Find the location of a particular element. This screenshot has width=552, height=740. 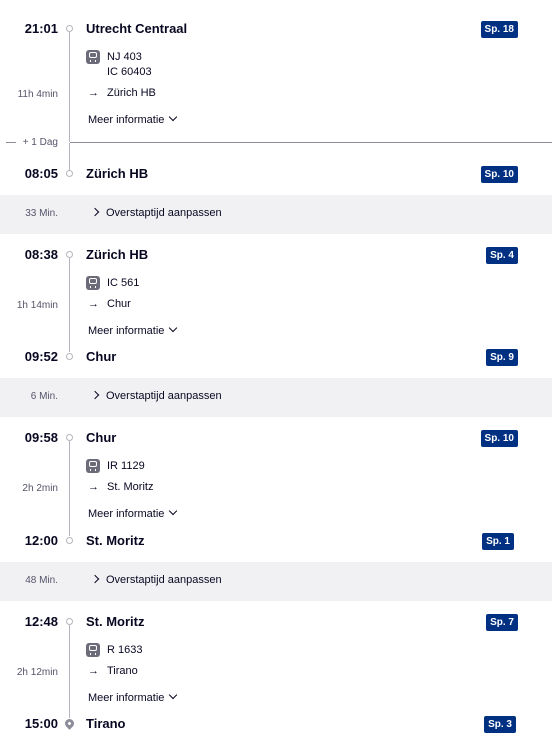

arrival-time: 12:00 is located at coordinates (41, 540).